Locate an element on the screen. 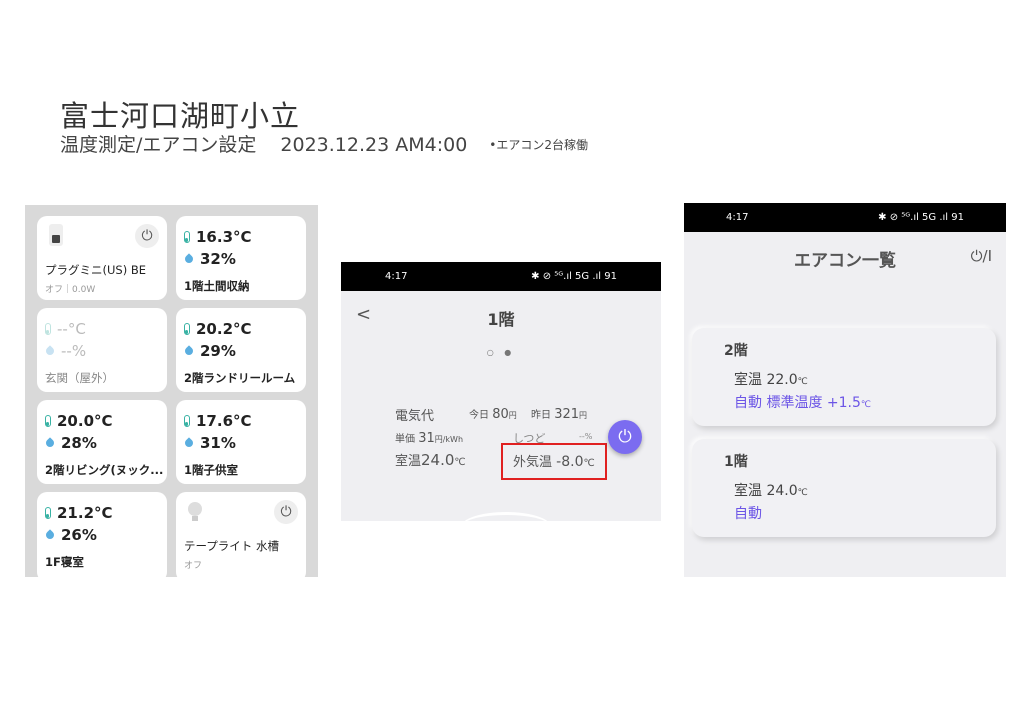 The width and height of the screenshot is (1024, 720). sensor-card: --°C --% 玄関（屋外） is located at coordinates (102, 350).